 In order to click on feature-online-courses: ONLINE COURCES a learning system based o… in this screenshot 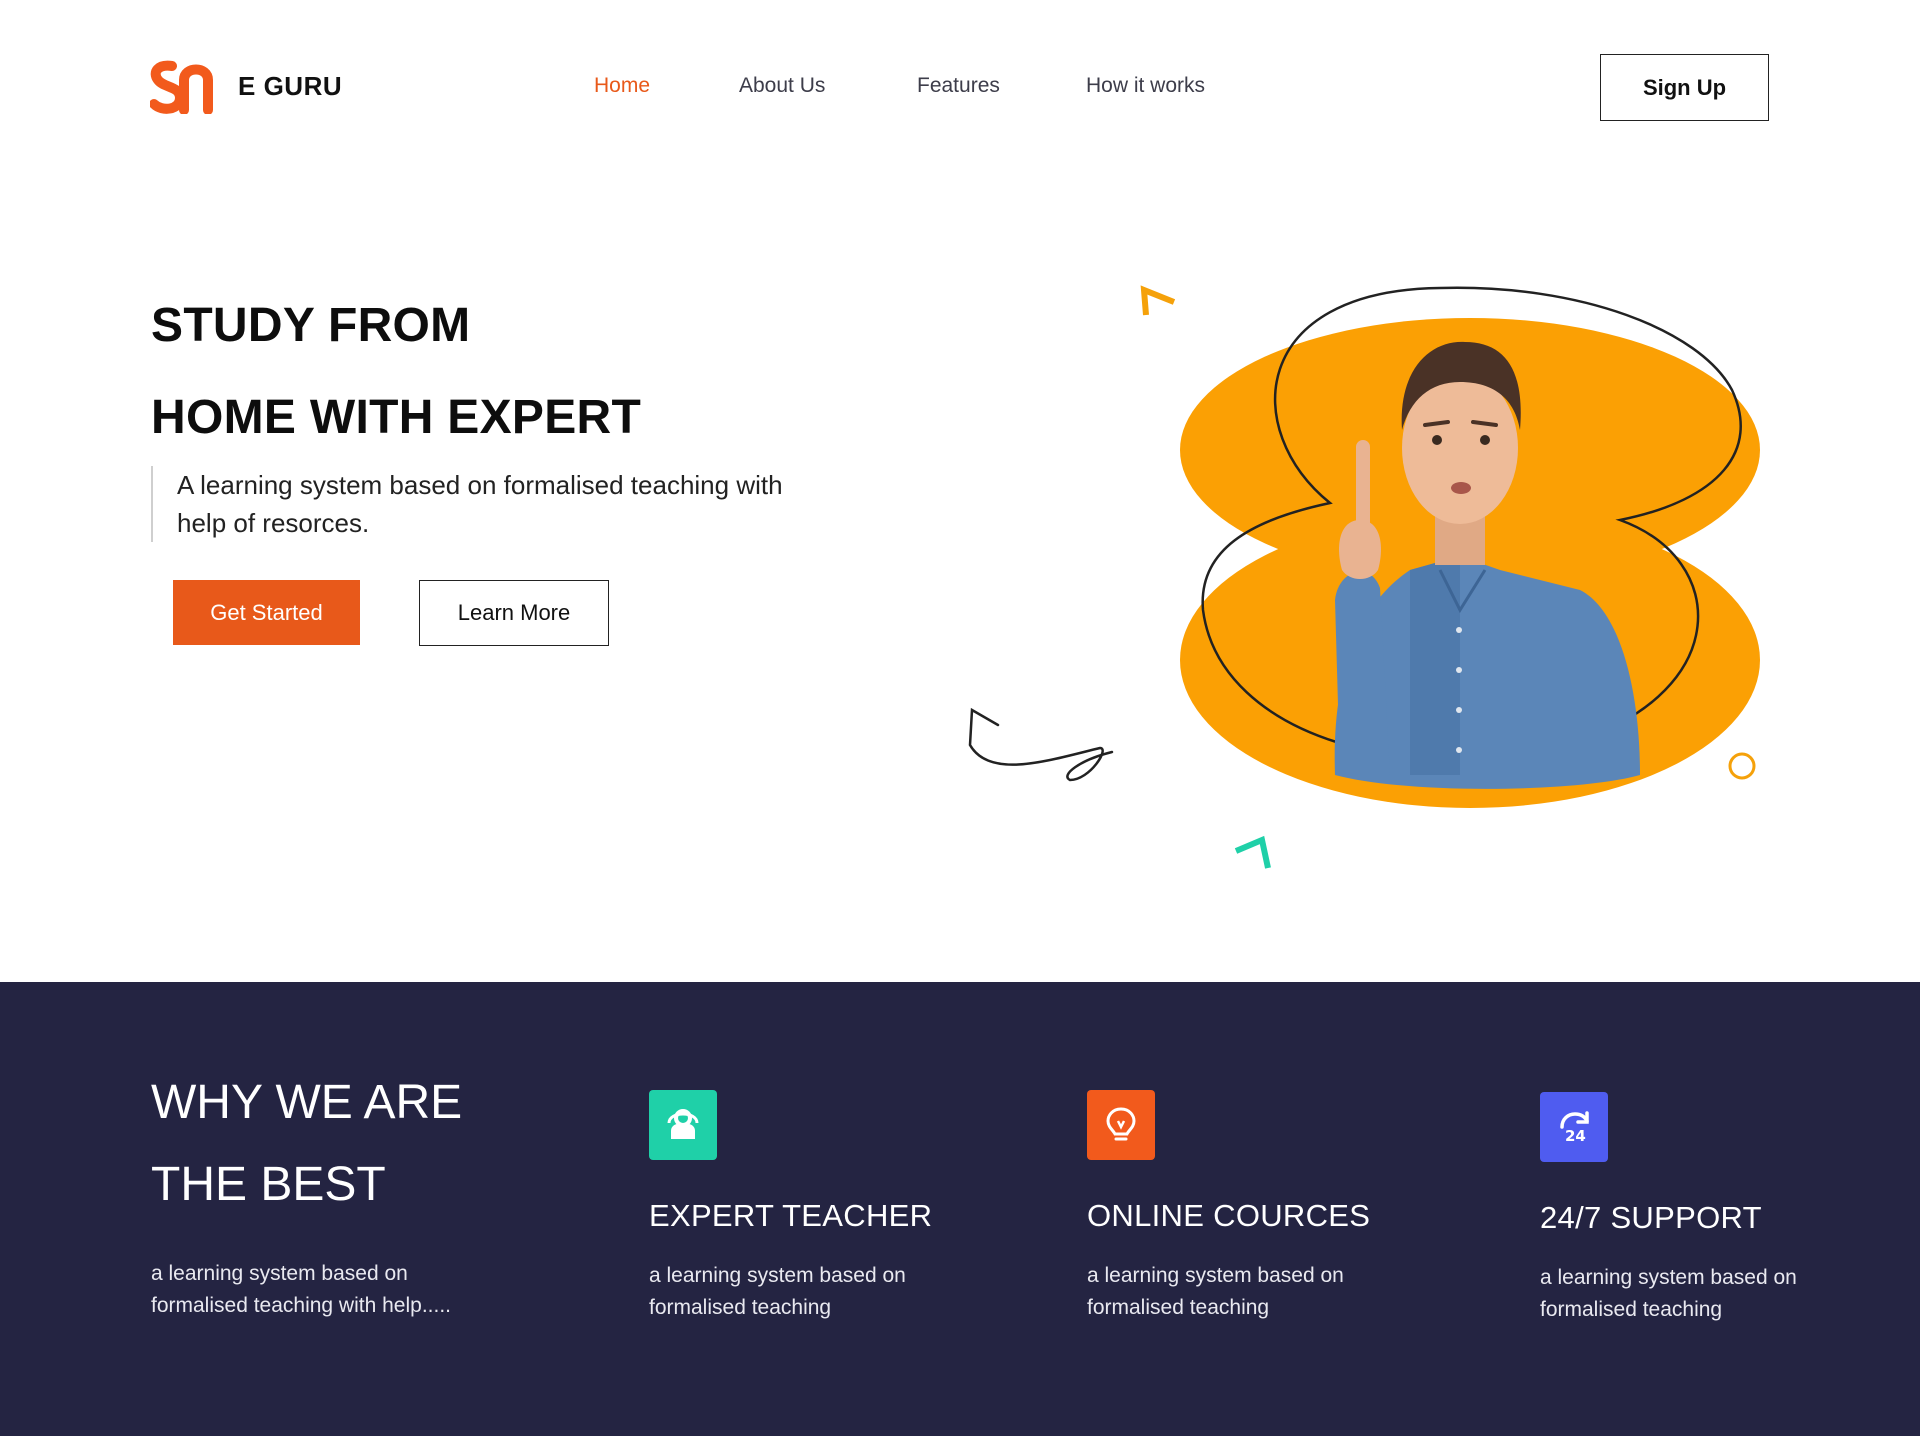, I will do `click(1228, 1207)`.